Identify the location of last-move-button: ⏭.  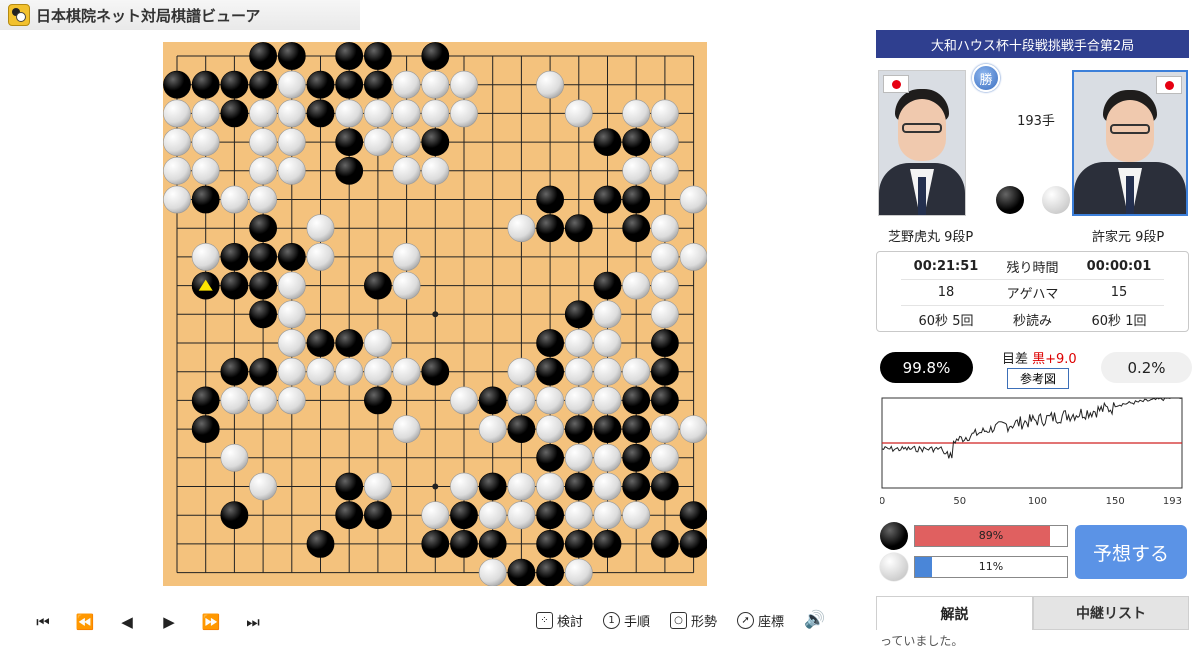
(253, 622).